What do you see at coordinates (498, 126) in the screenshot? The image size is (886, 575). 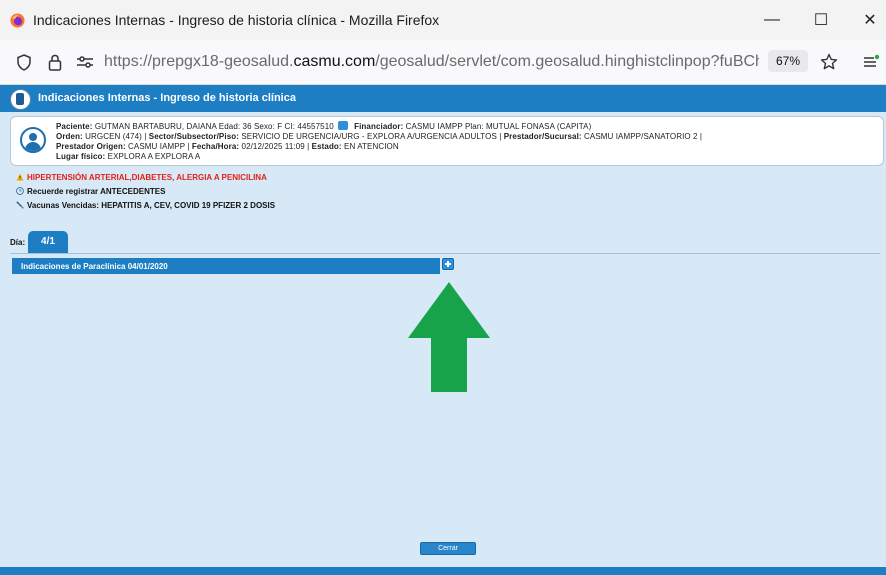 I see `financiador-value: CASMU IAMPP Plan: MUTUAL FONASA (CAPITA)` at bounding box center [498, 126].